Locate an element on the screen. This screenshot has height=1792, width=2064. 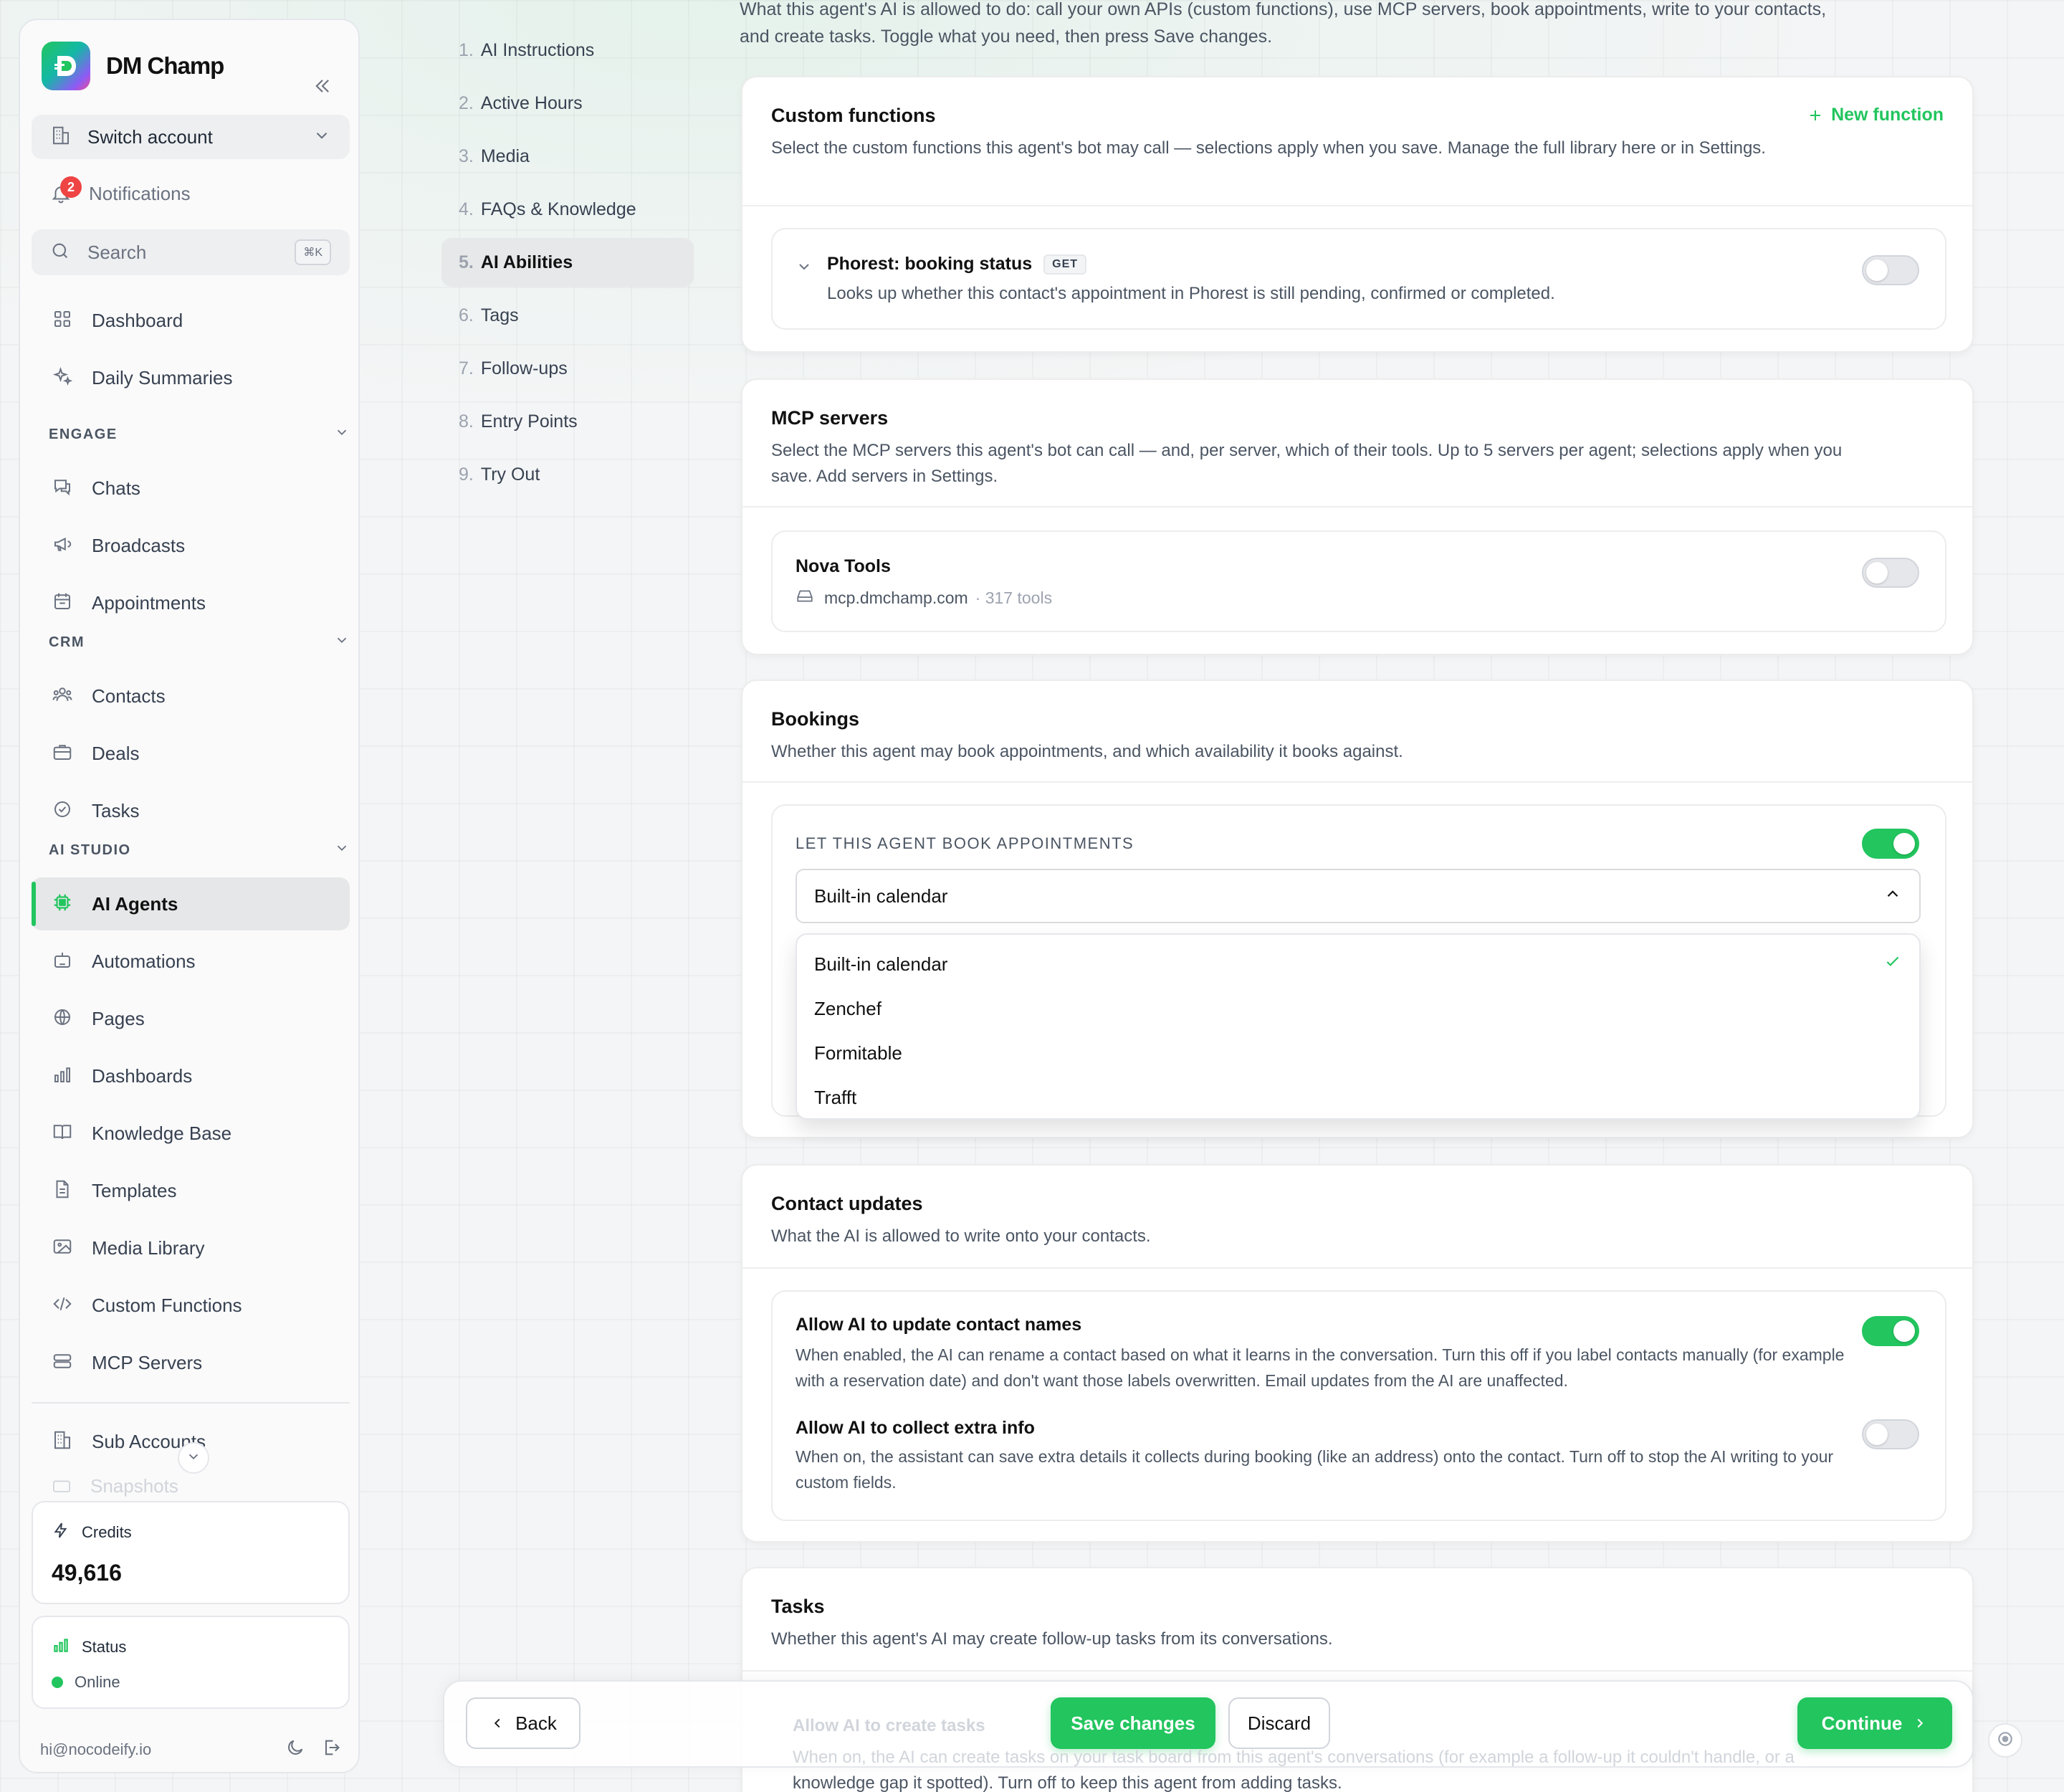
step-label: Entry Points is located at coordinates (529, 421).